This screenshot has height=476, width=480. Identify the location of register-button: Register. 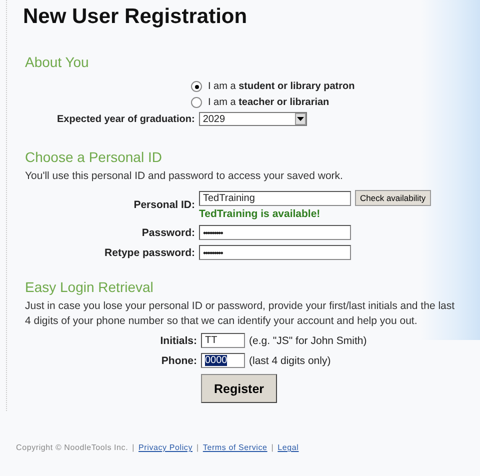
(239, 388).